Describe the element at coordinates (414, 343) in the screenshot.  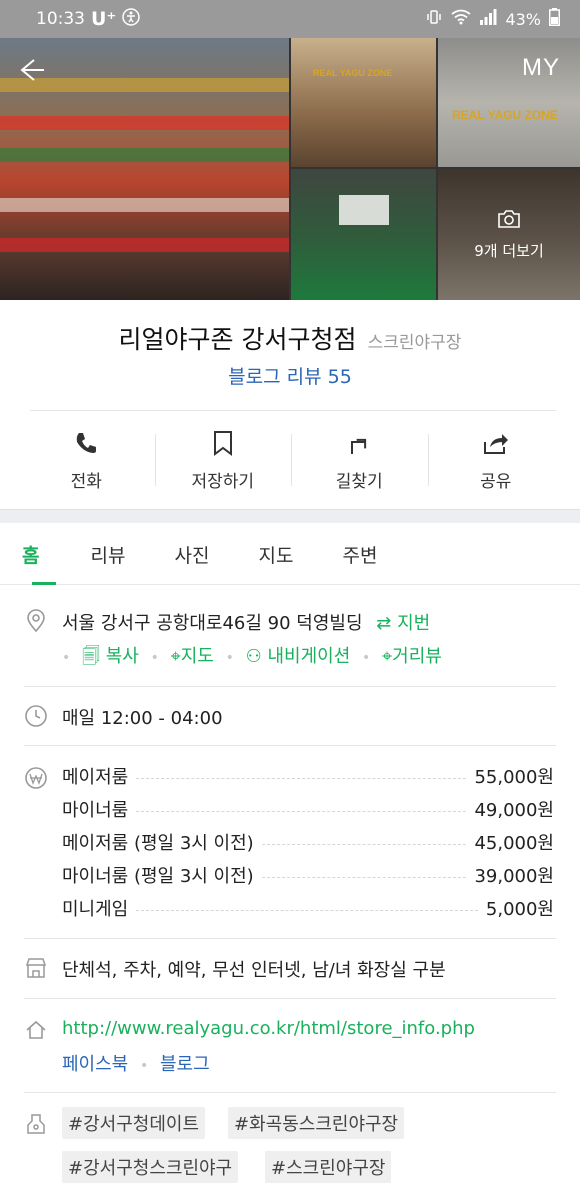
I see `place-category: 스크린야구장` at that location.